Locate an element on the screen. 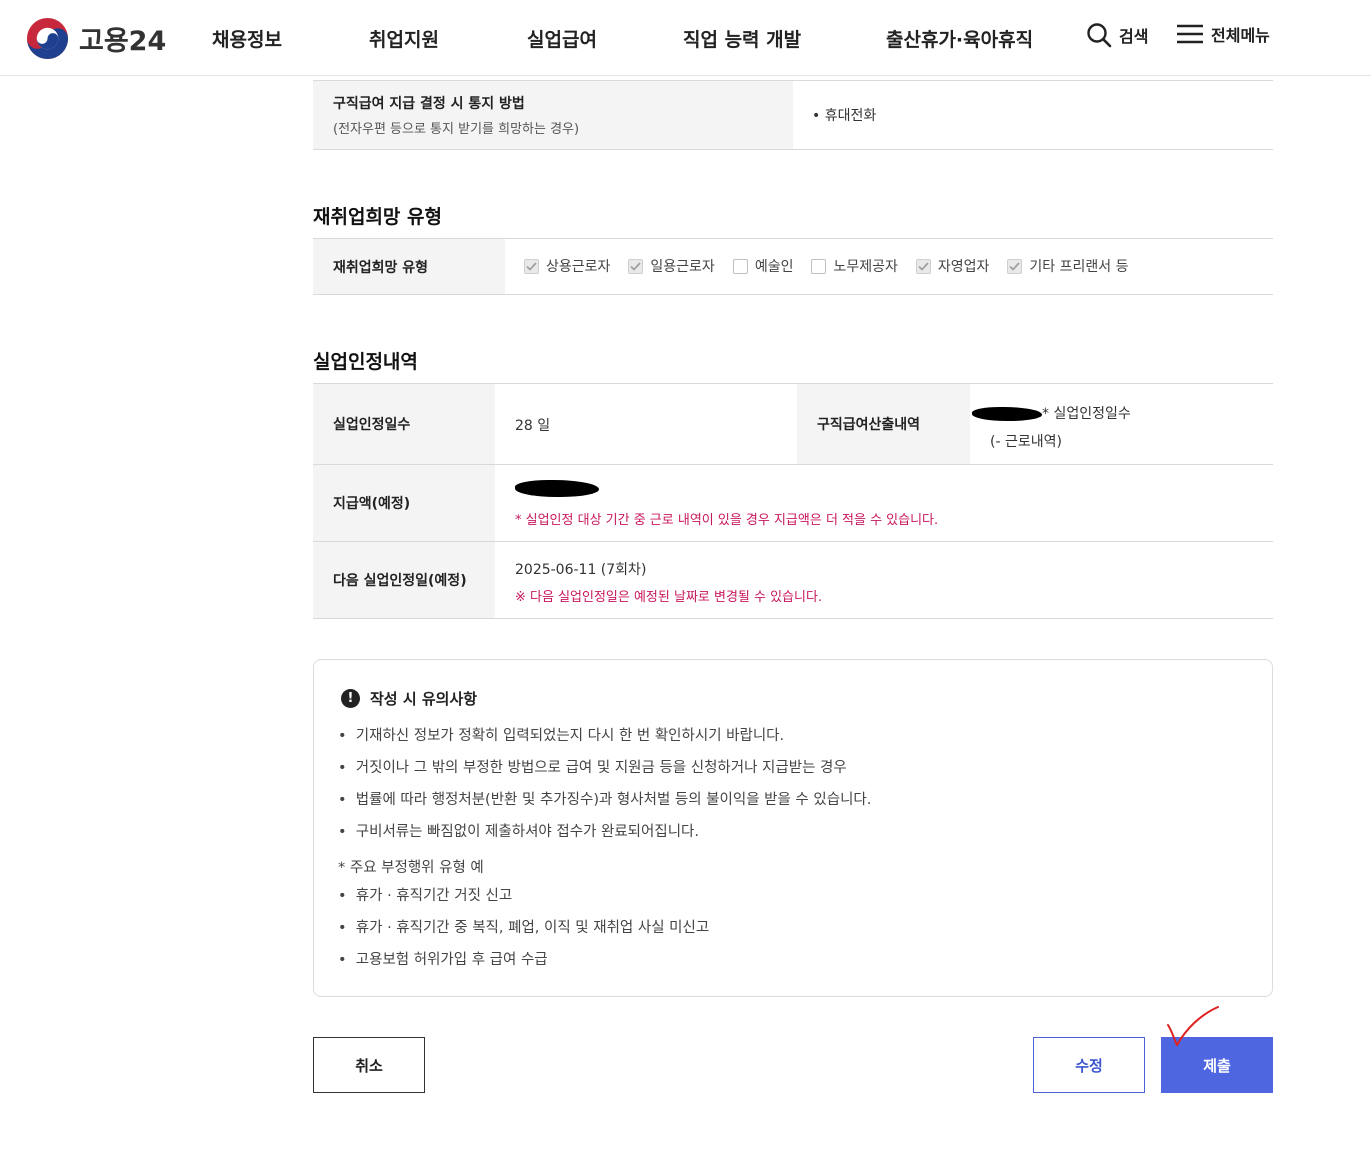  search-label: 검색 is located at coordinates (1134, 36).